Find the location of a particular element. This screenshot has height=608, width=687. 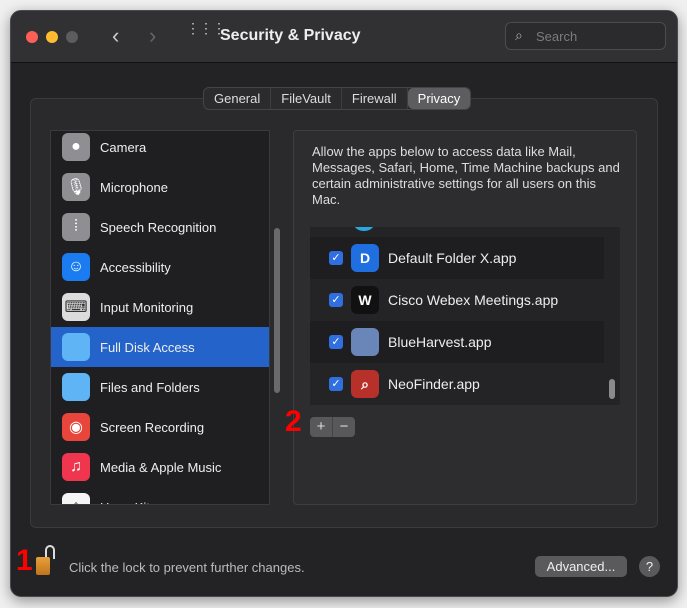

title-bar: ‹ › ⋮⋮⋮ Security & Privacy ⌕ Search is located at coordinates (344, 37).